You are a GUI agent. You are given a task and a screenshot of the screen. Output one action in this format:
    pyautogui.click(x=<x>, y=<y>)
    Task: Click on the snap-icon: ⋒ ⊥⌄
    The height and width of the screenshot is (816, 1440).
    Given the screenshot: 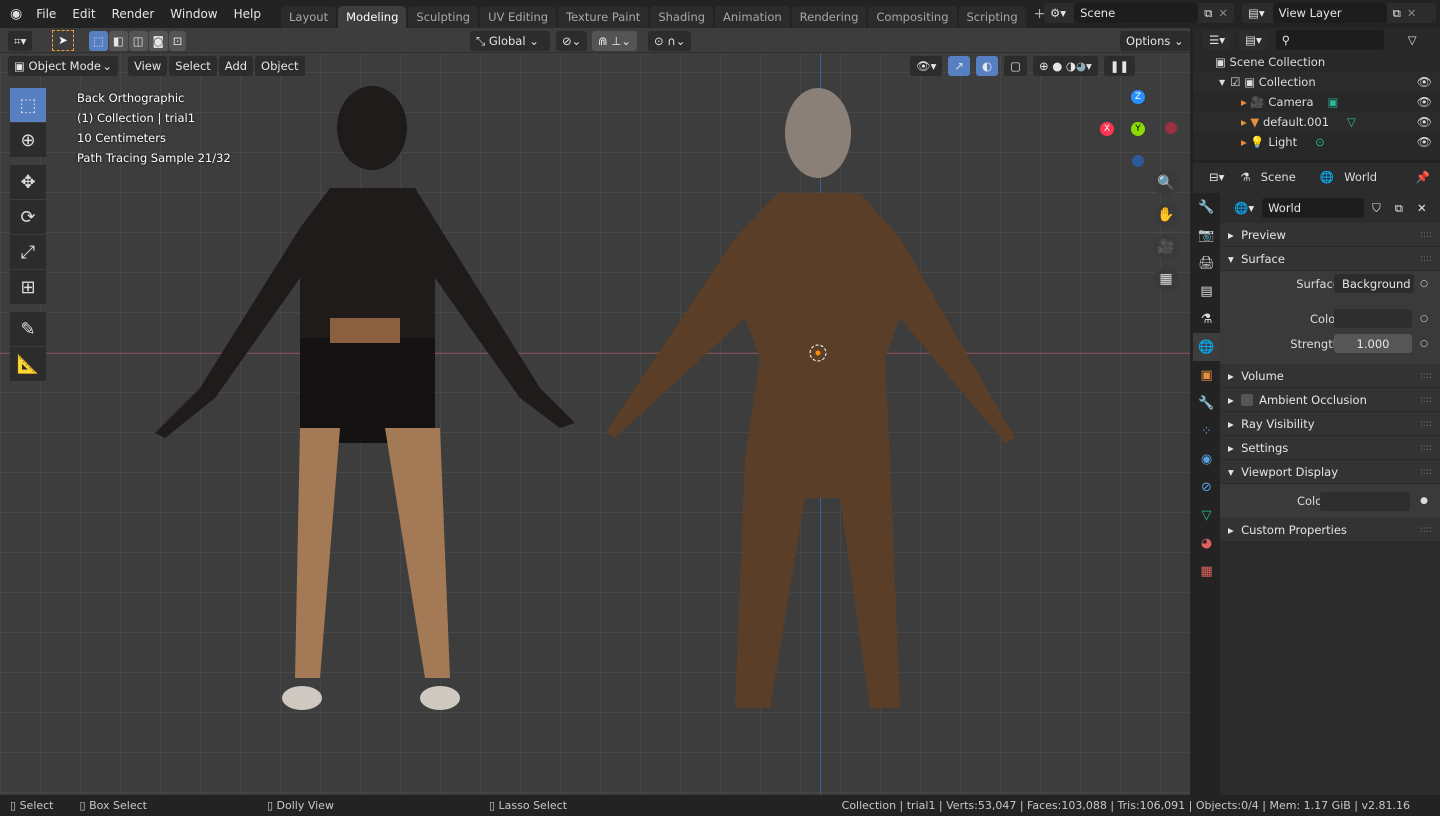 What is the action you would take?
    pyautogui.click(x=614, y=41)
    